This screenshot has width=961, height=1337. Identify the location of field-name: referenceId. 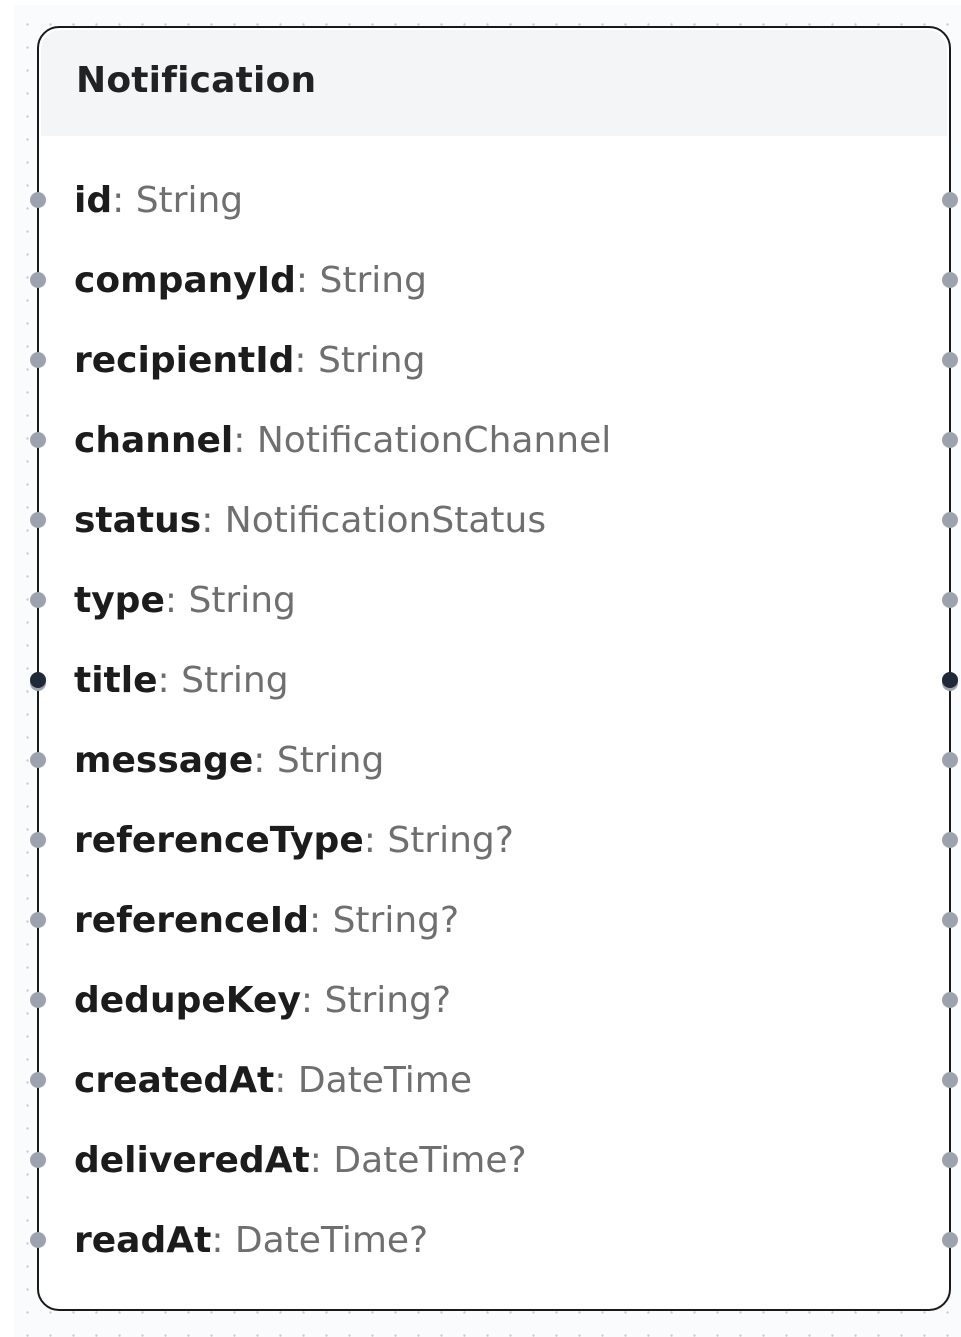
(191, 920).